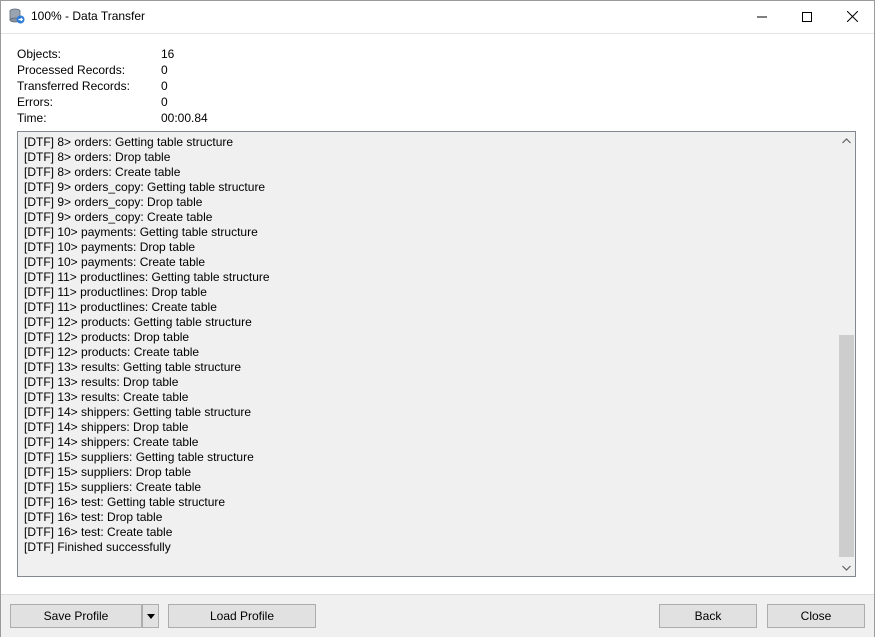 The height and width of the screenshot is (637, 875). I want to click on maximize-button, so click(807, 16).